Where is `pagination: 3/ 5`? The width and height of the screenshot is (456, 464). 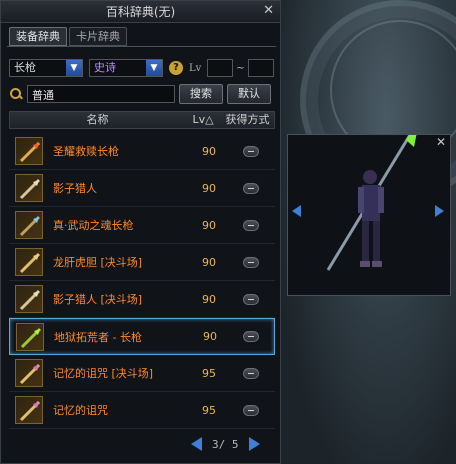
pagination: 3/ 5 is located at coordinates (225, 444).